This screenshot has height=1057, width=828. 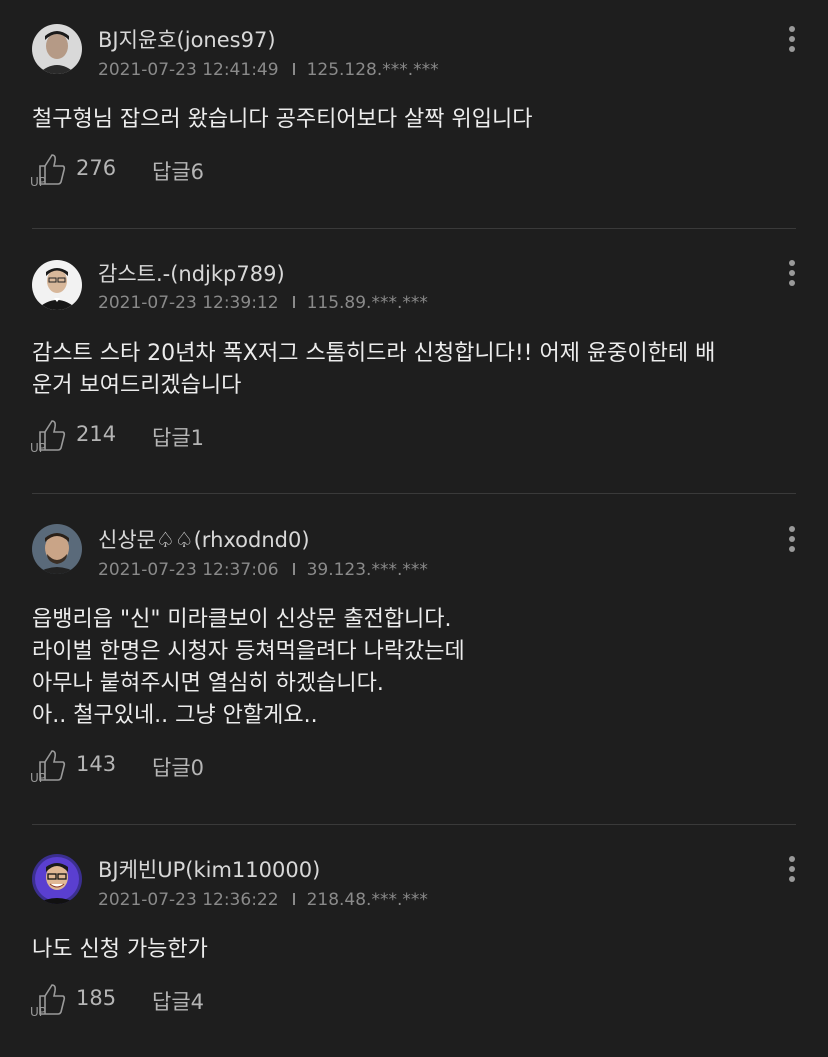 What do you see at coordinates (96, 998) in the screenshot?
I see `like-count: 185` at bounding box center [96, 998].